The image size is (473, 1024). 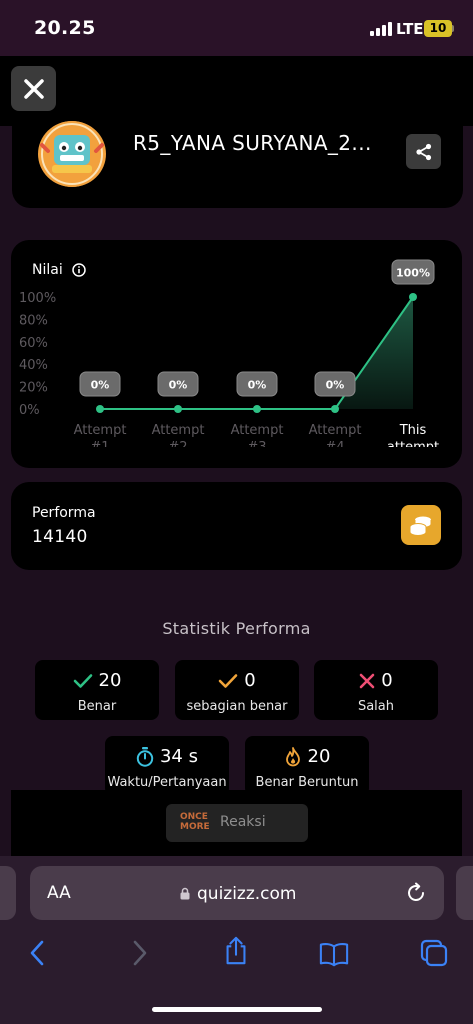 What do you see at coordinates (64, 513) in the screenshot?
I see `performa-label: Performa` at bounding box center [64, 513].